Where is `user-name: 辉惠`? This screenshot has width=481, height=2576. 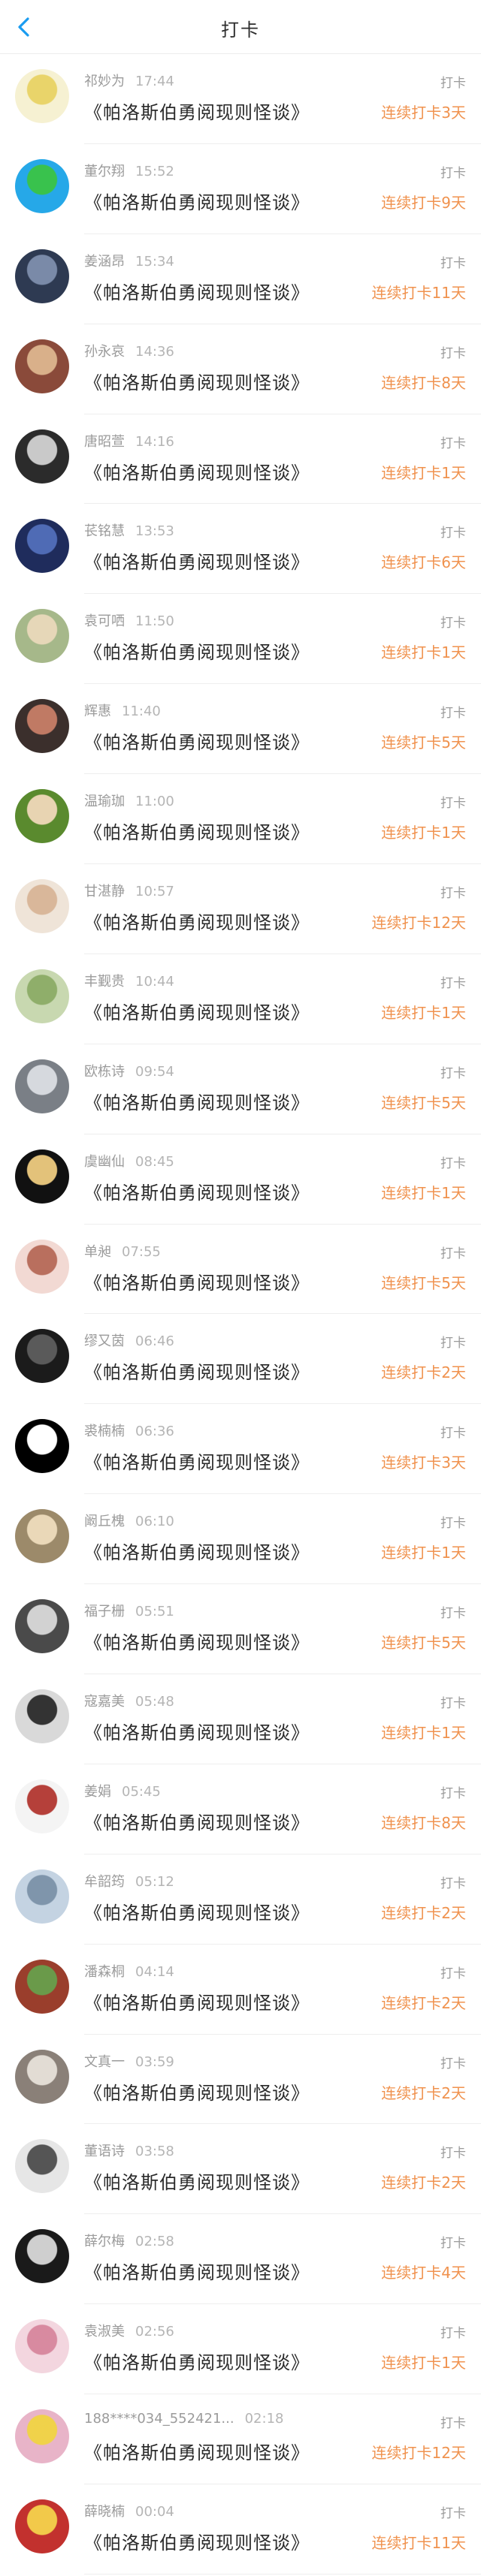
user-name: 辉惠 is located at coordinates (98, 711).